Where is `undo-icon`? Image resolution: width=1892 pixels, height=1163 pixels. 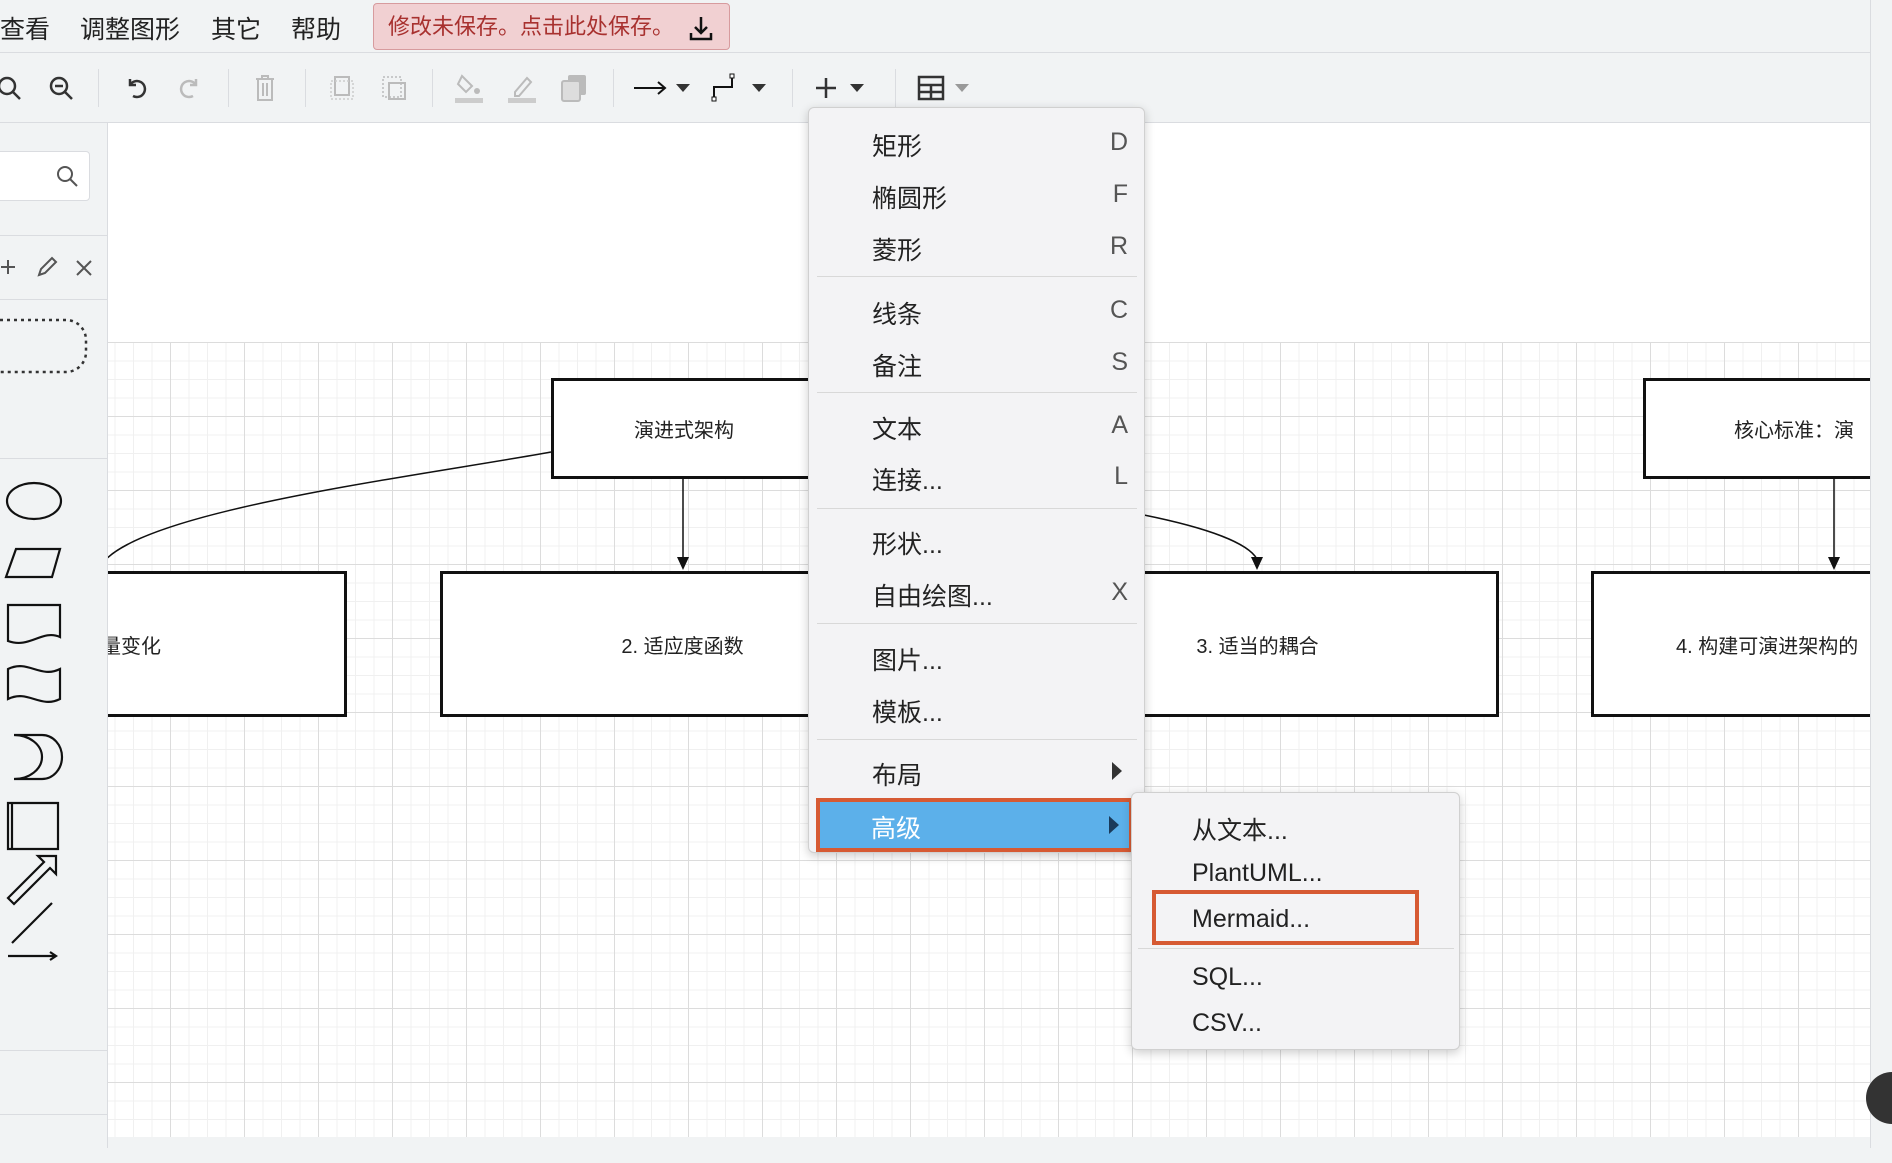
undo-icon is located at coordinates (137, 88).